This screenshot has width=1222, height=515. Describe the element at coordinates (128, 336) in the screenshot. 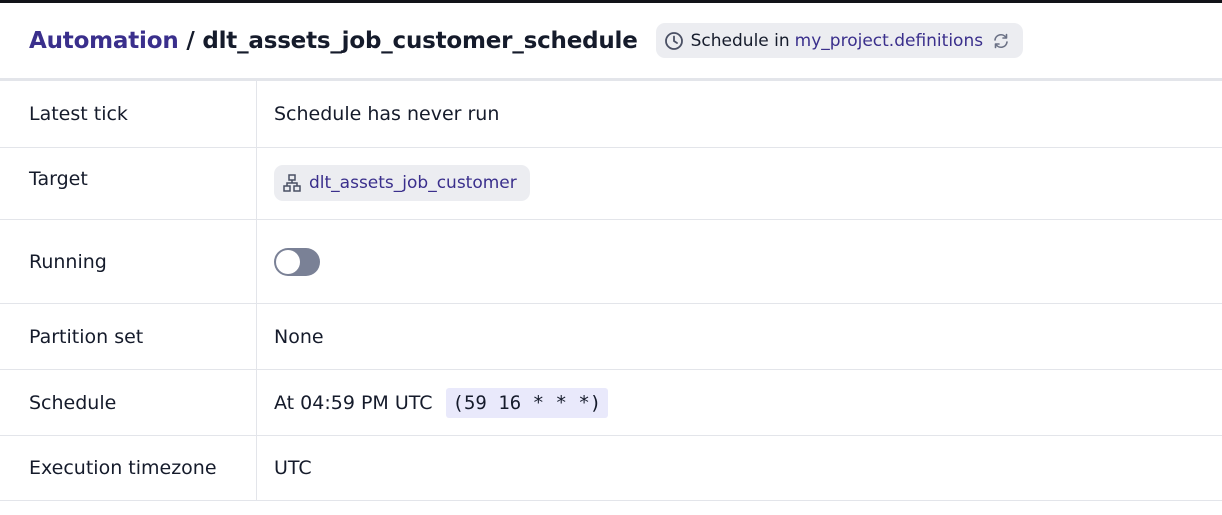

I see `row-label: Partition set` at that location.